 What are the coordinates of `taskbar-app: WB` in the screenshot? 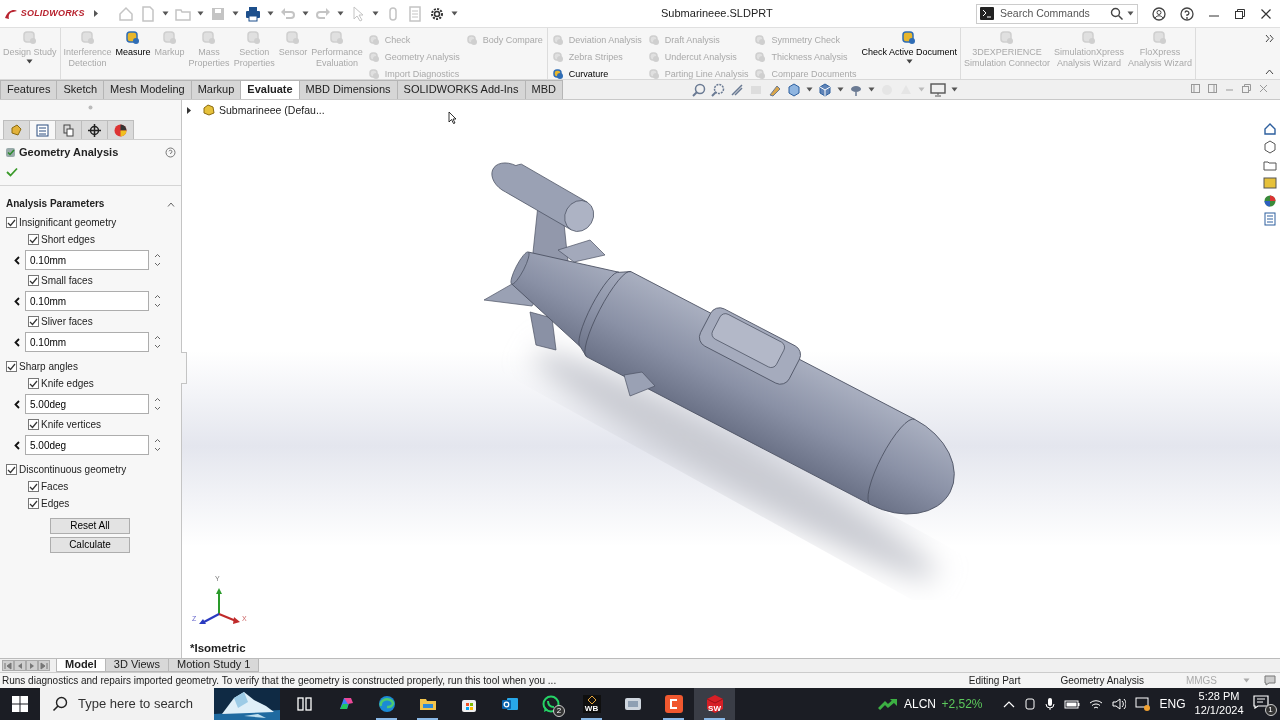 It's located at (591, 704).